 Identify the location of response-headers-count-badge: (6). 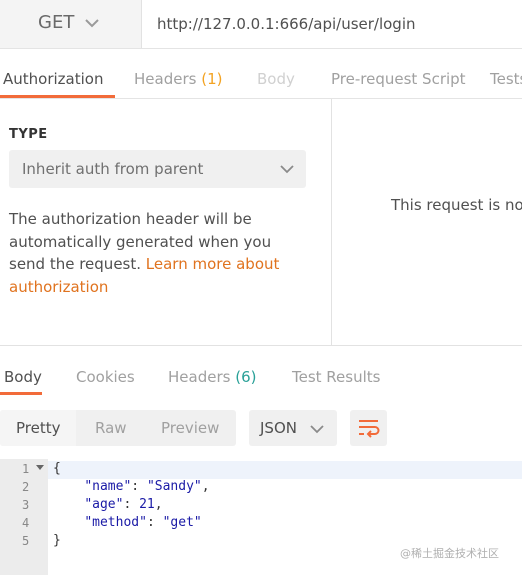
(246, 377).